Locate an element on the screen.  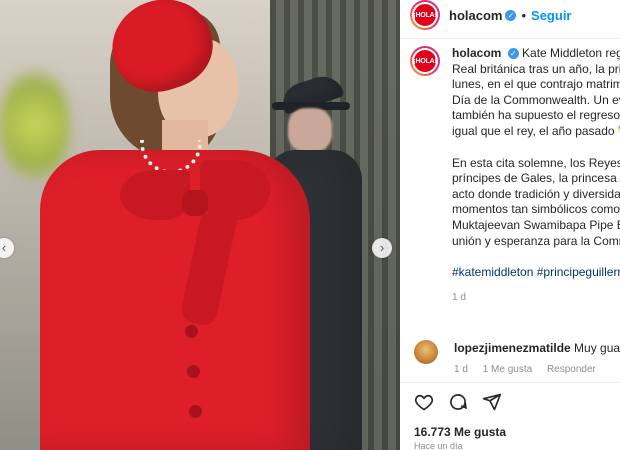
caption-avatar: ¡HOLA! is located at coordinates (425, 61).